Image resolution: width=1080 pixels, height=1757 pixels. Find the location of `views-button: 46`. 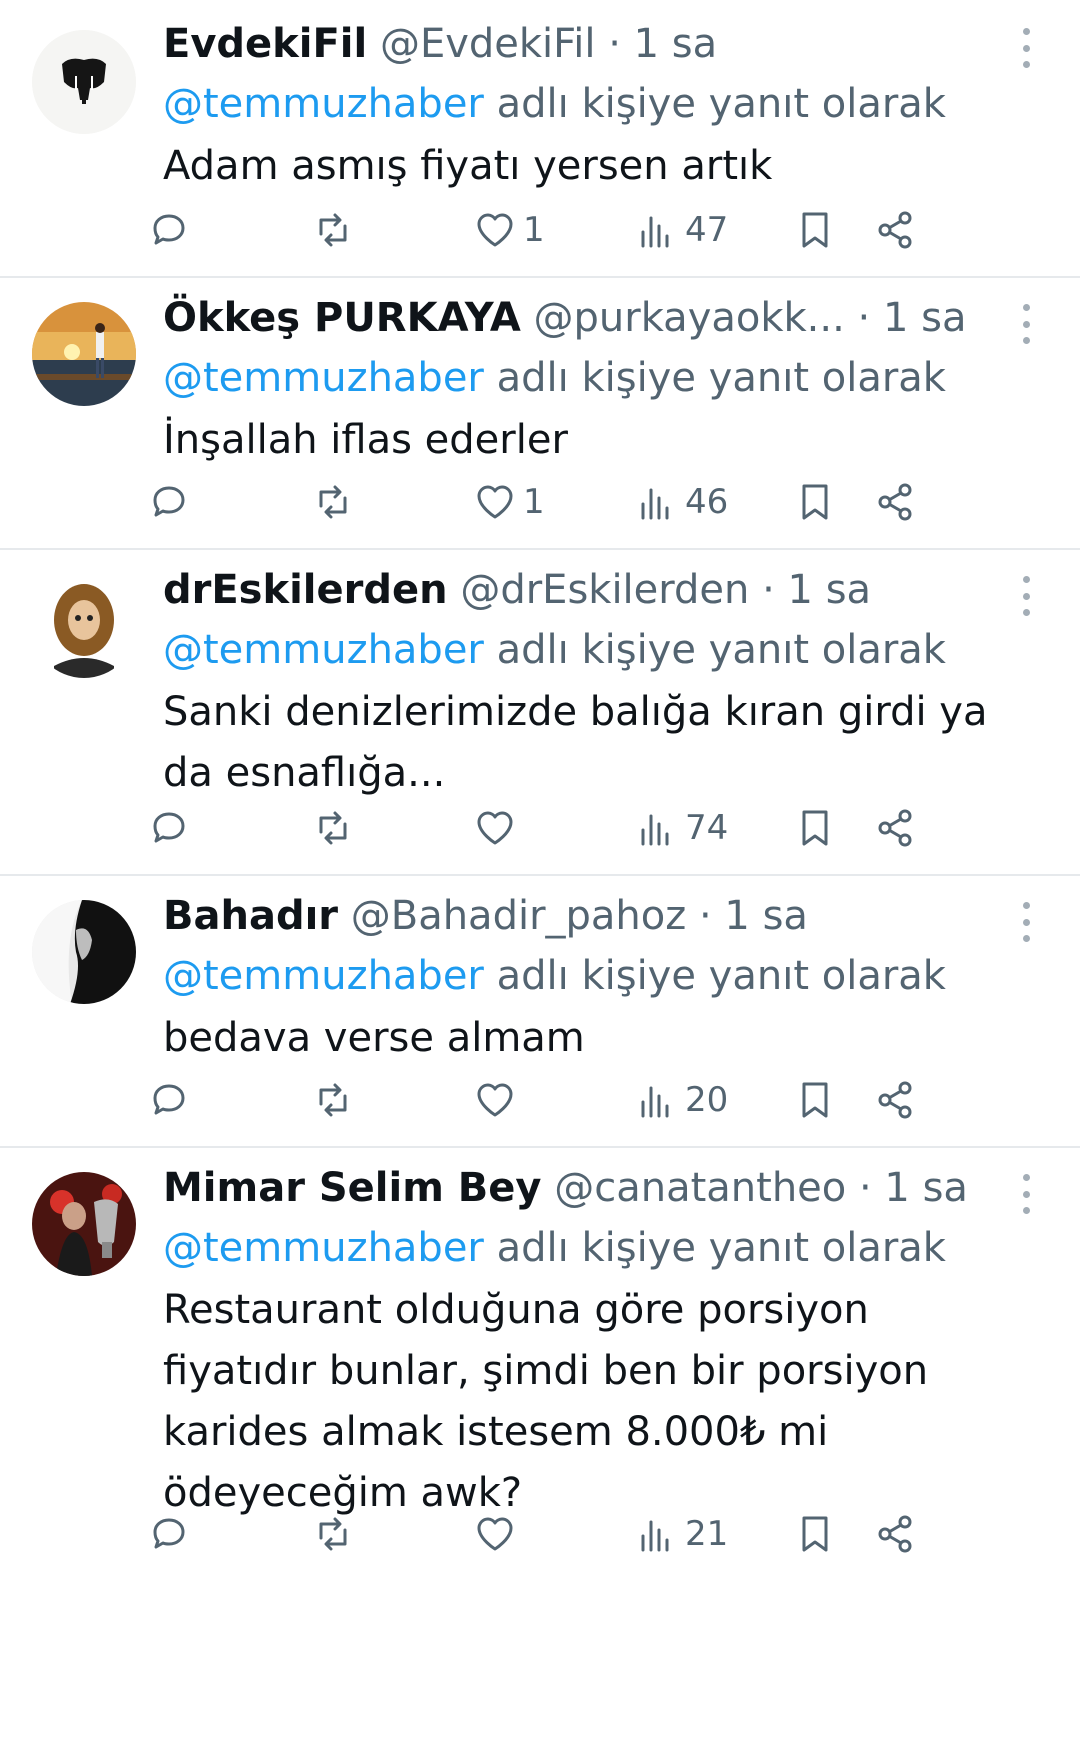

views-button: 46 is located at coordinates (681, 502).